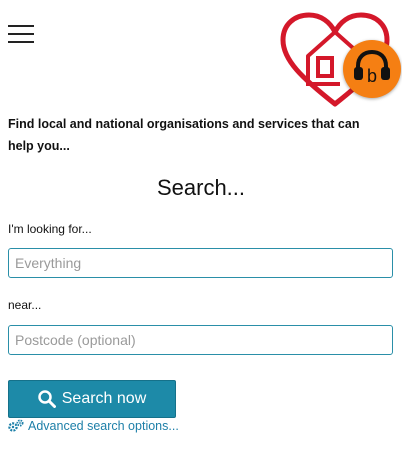 Image resolution: width=402 pixels, height=460 pixels. What do you see at coordinates (16, 425) in the screenshot?
I see `gears-icon` at bounding box center [16, 425].